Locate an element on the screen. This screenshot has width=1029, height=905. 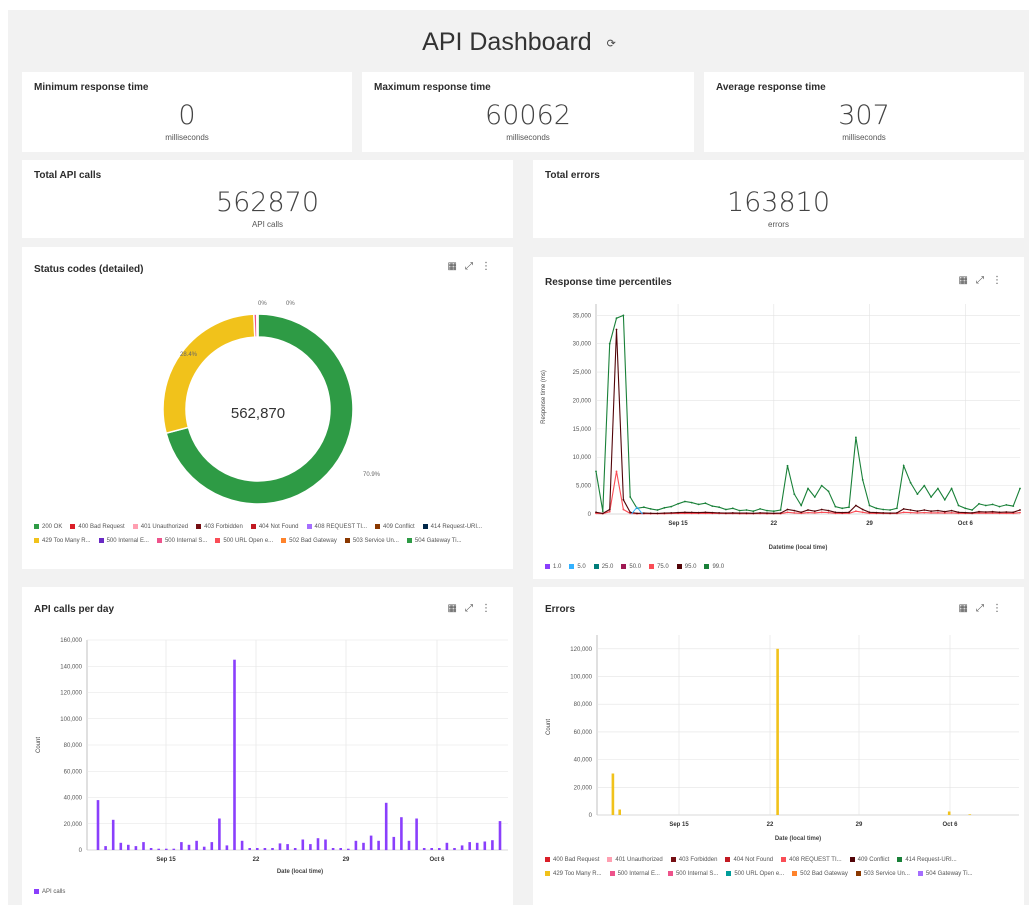
legend-item: 95.0 is located at coordinates (686, 567).